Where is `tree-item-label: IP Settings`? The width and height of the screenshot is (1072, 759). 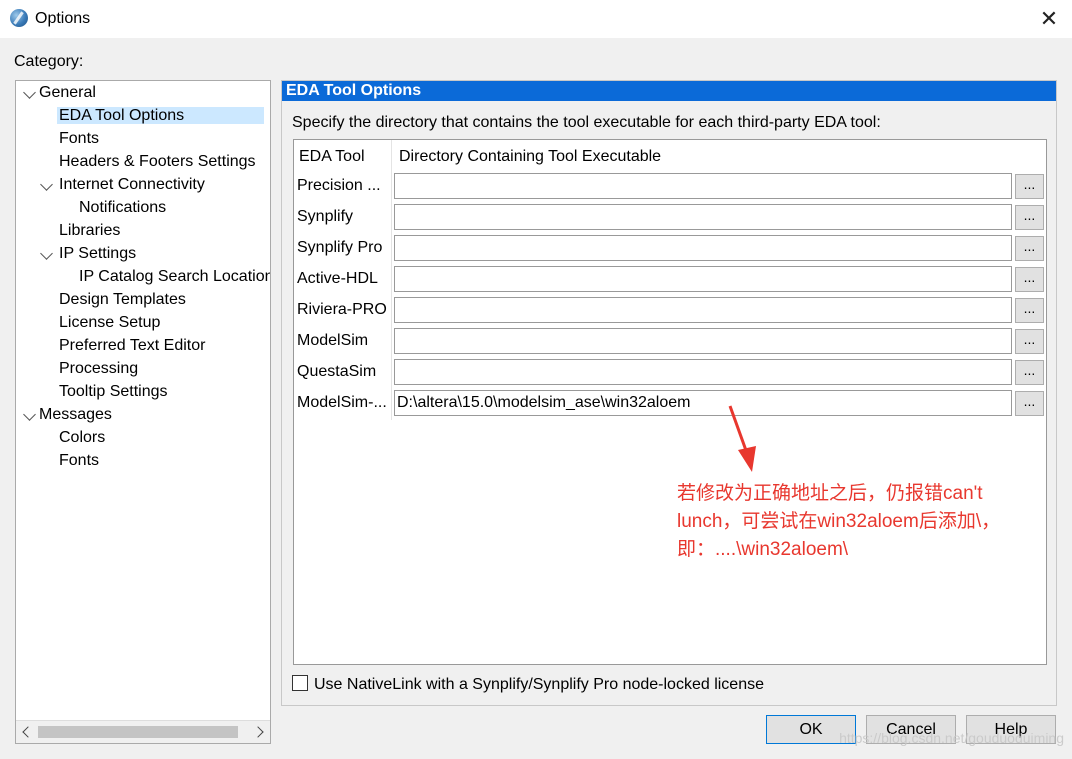
tree-item-label: IP Settings is located at coordinates (98, 253).